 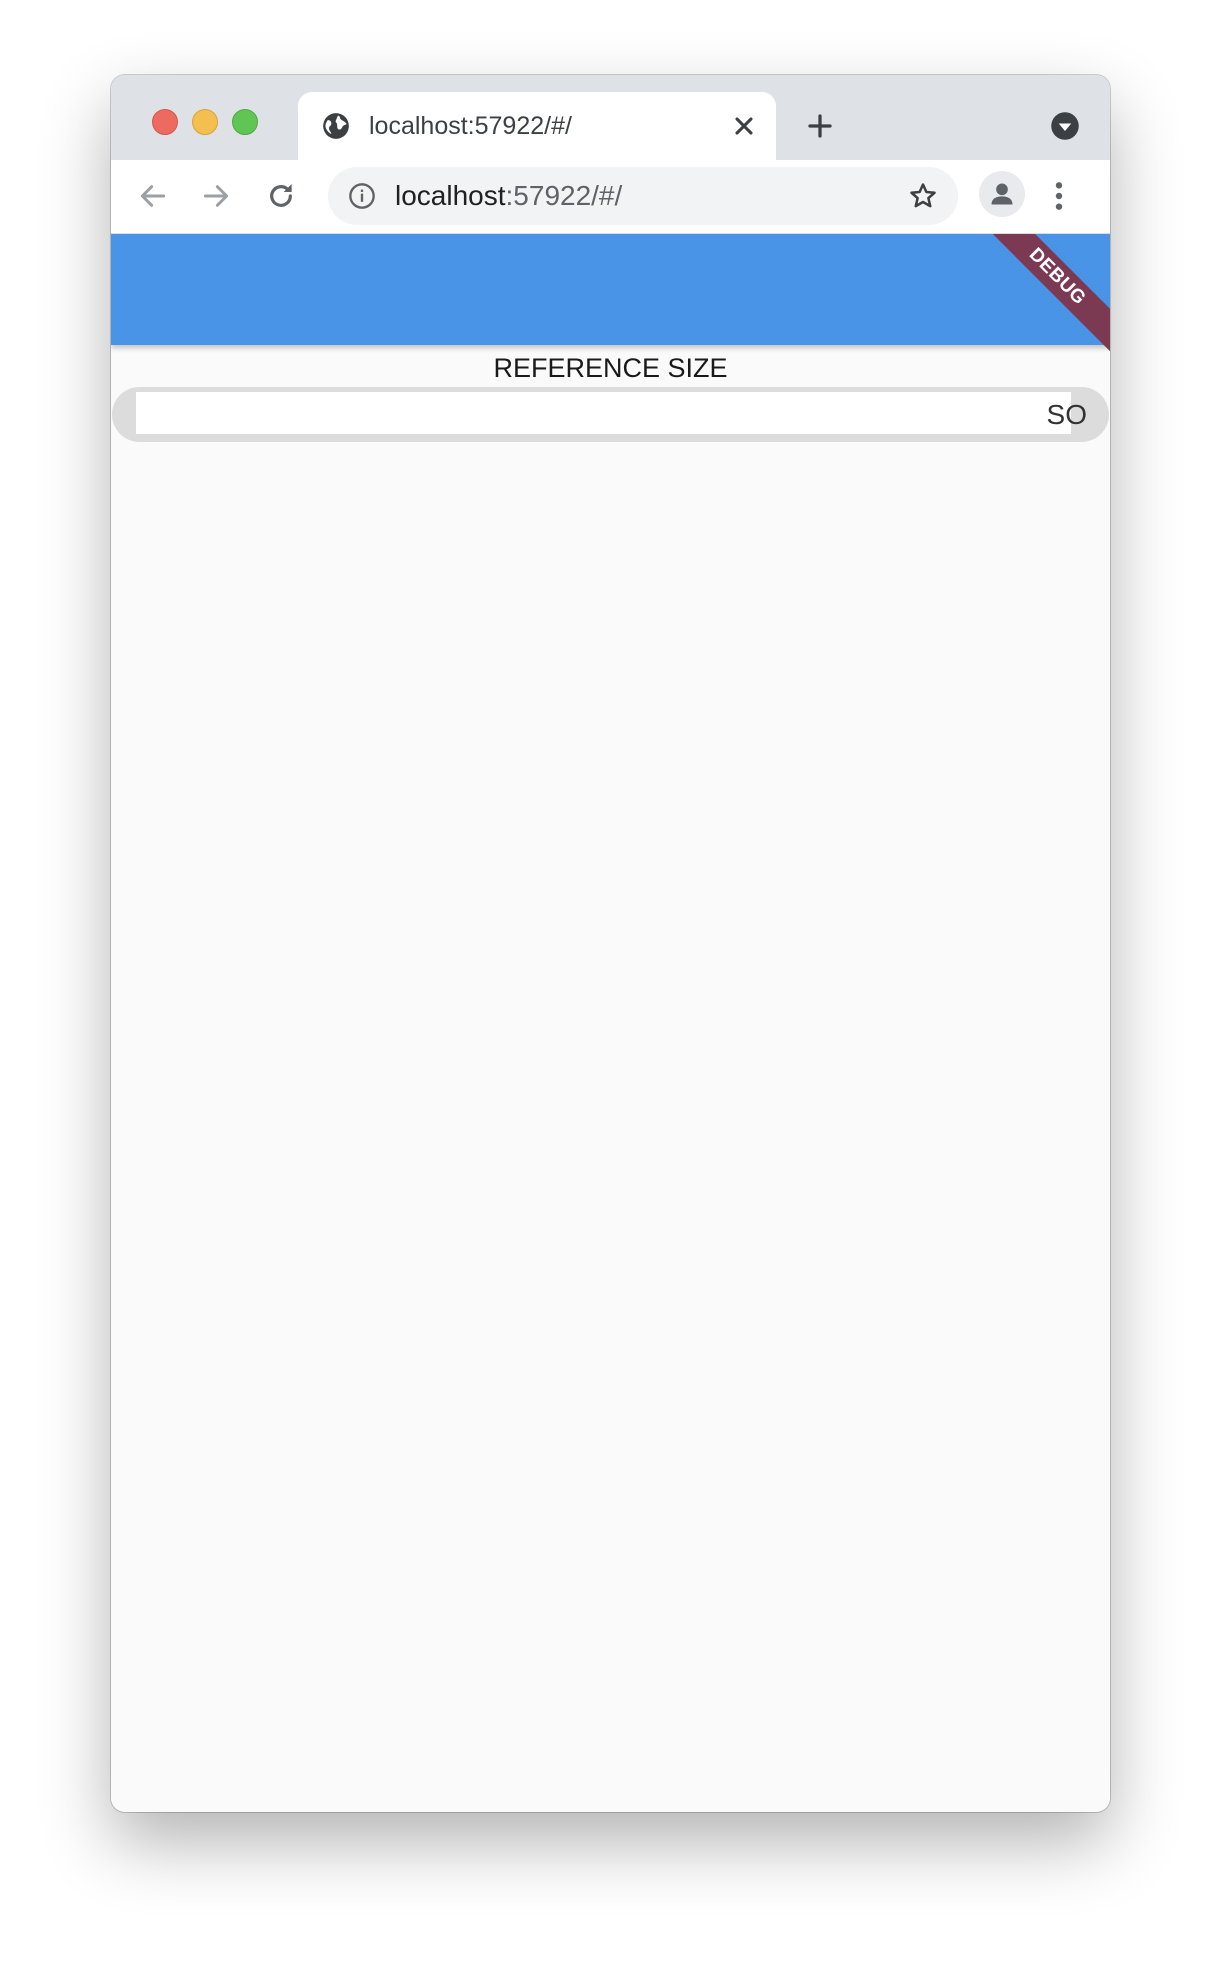 What do you see at coordinates (820, 126) in the screenshot?
I see `plus-icon` at bounding box center [820, 126].